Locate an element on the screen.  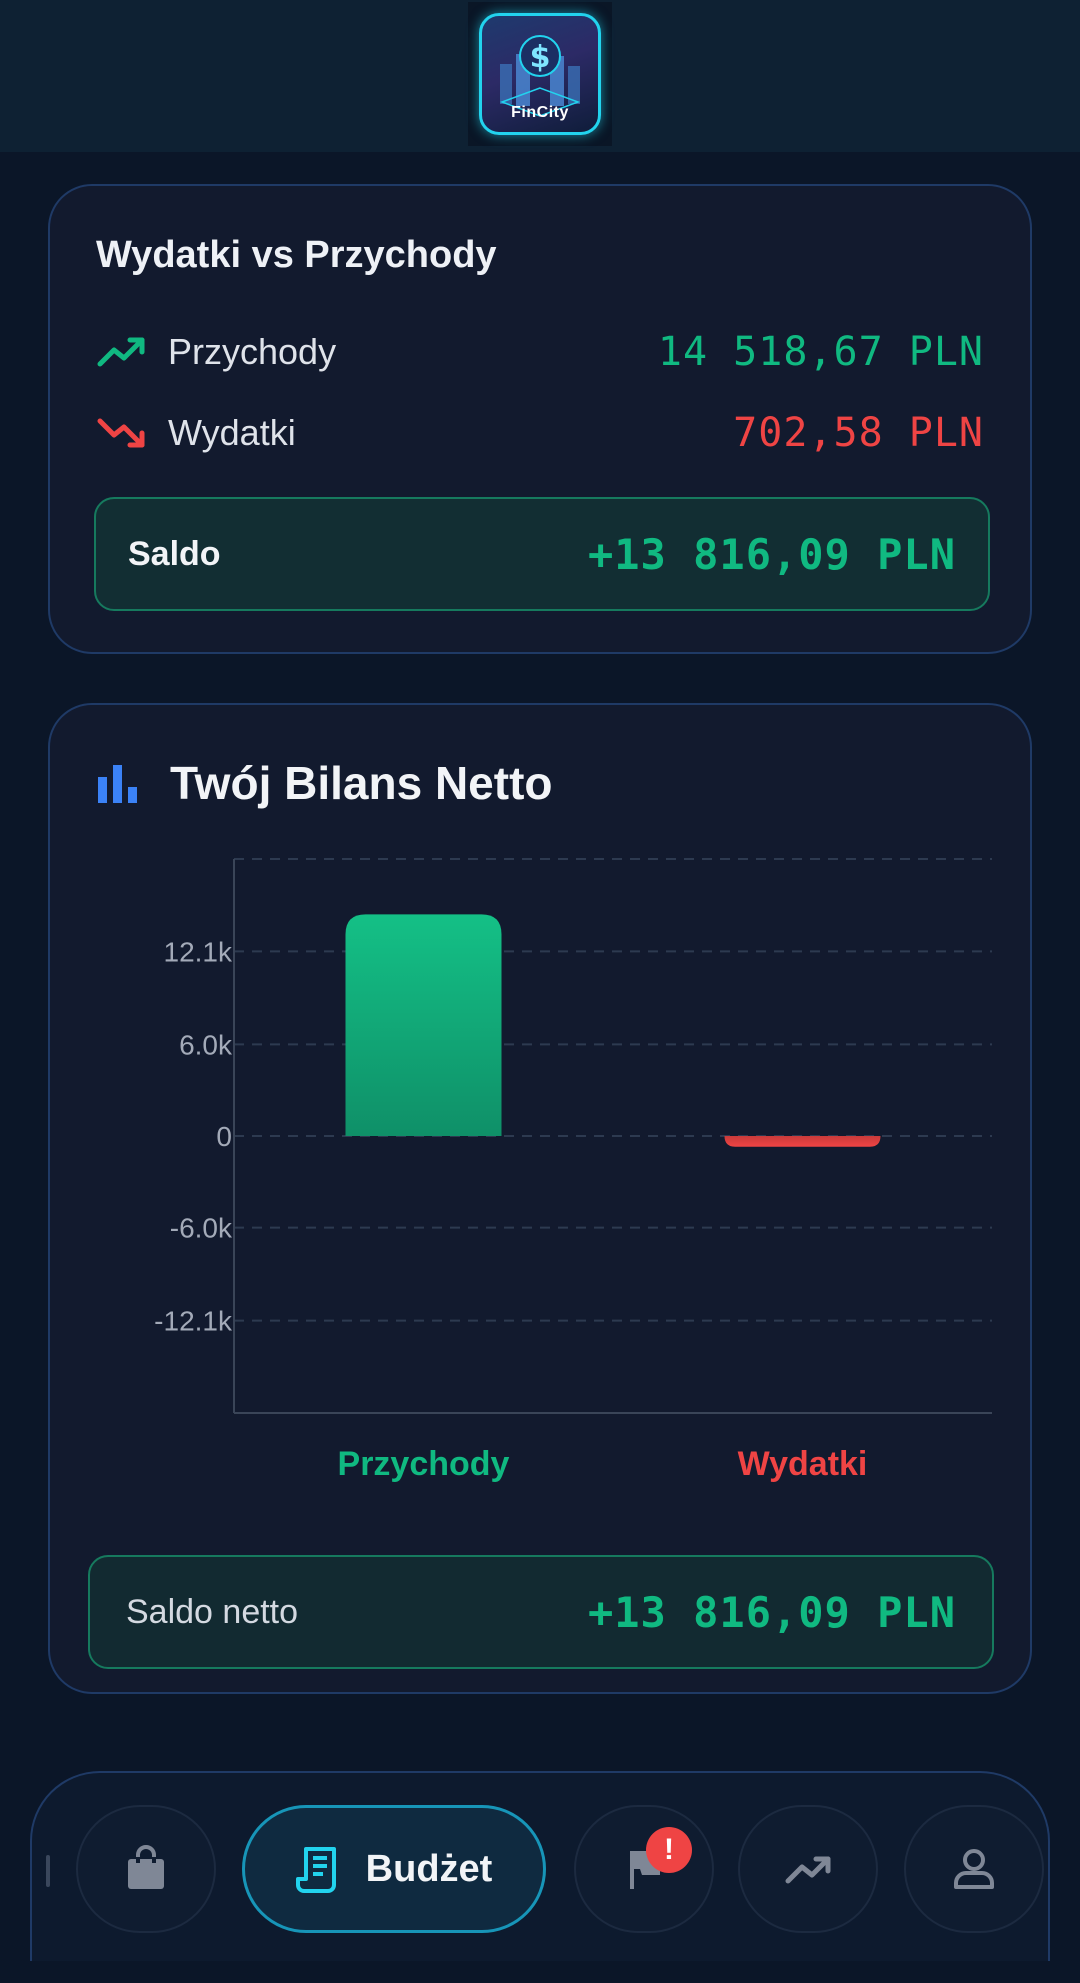
net-balance-label: Saldo netto is located at coordinates (212, 1611).